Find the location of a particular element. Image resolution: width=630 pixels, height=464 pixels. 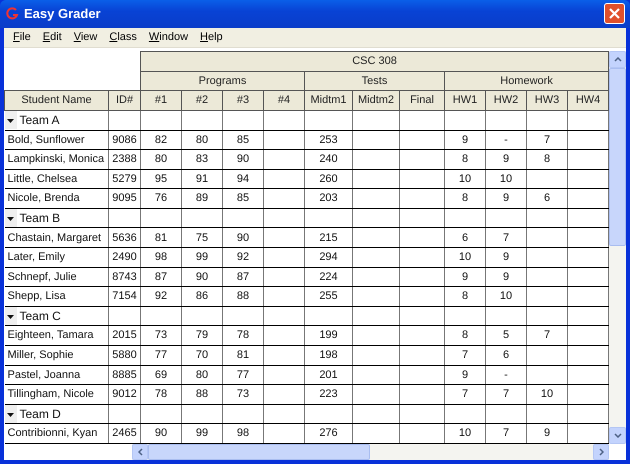

score: 78 is located at coordinates (161, 394).